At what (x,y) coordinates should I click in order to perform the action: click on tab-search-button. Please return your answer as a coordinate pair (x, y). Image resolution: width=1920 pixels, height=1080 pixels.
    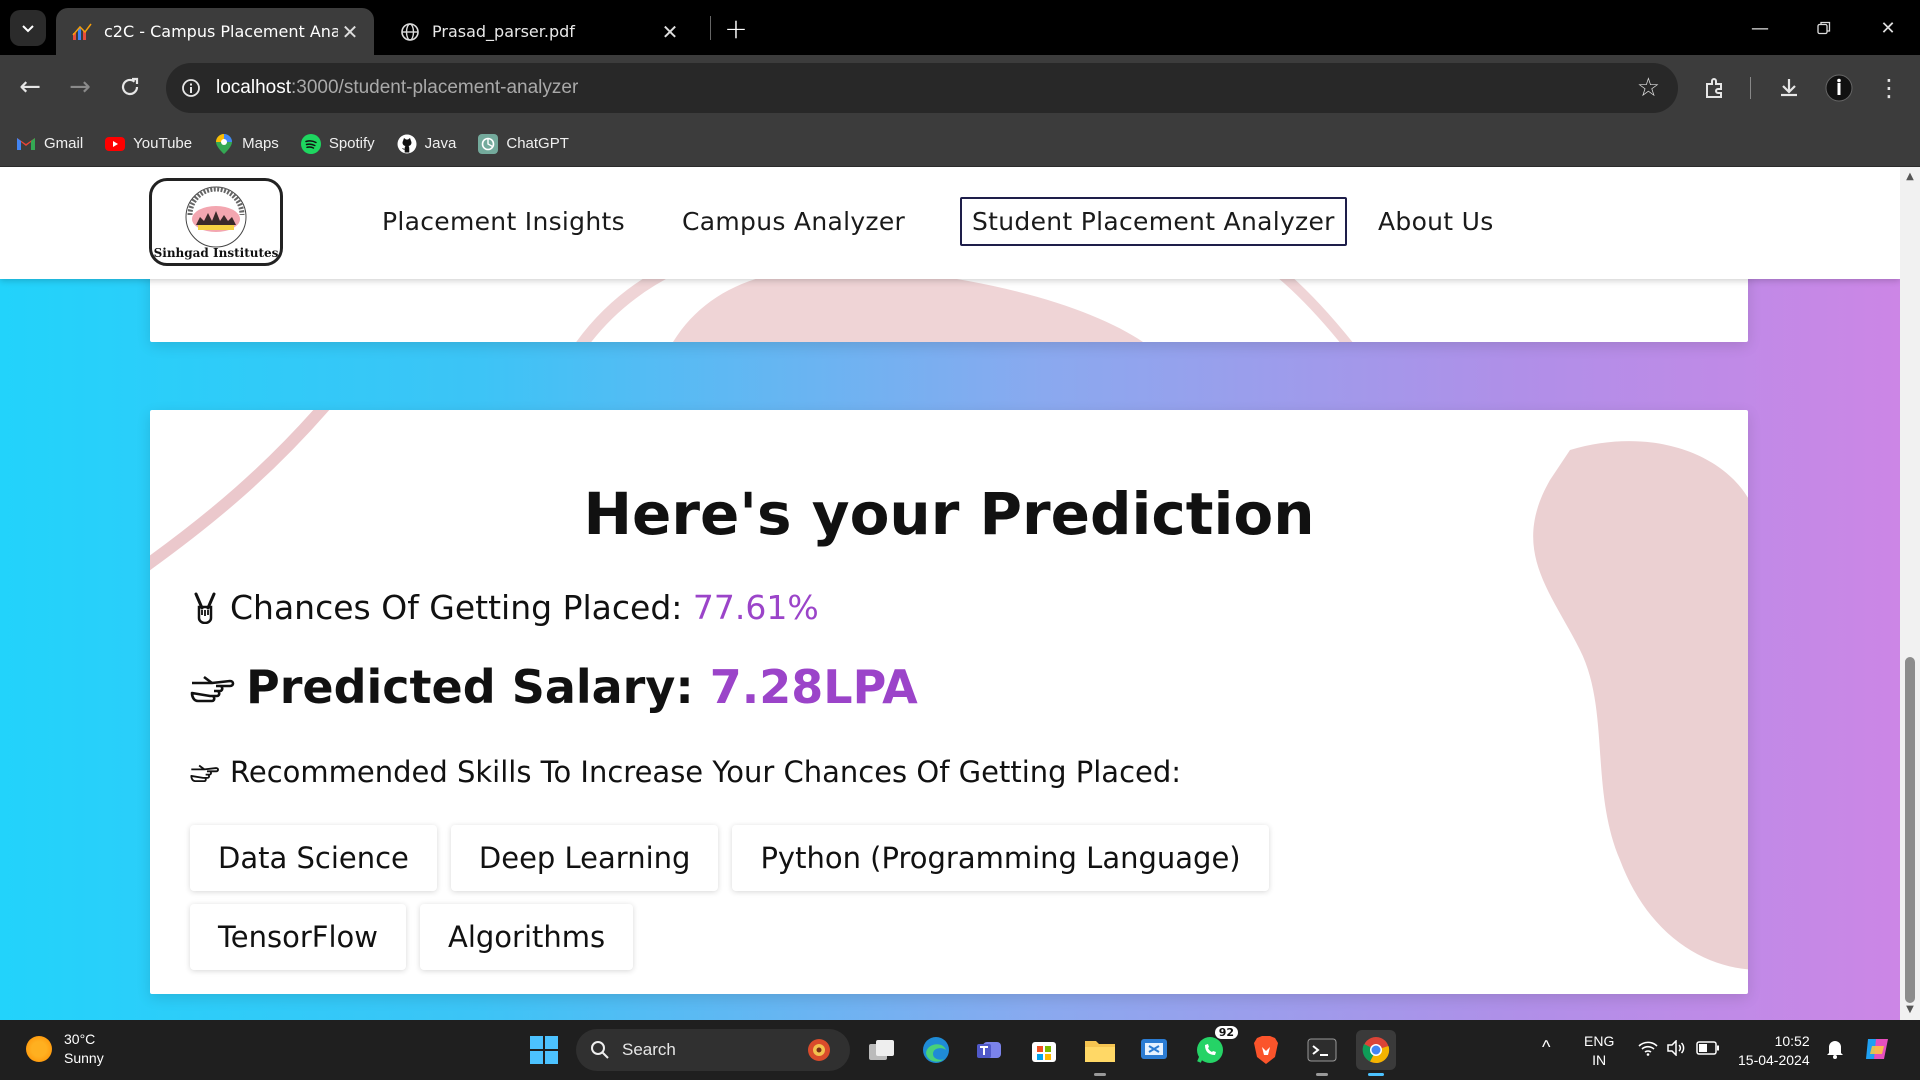
    Looking at the image, I should click on (28, 28).